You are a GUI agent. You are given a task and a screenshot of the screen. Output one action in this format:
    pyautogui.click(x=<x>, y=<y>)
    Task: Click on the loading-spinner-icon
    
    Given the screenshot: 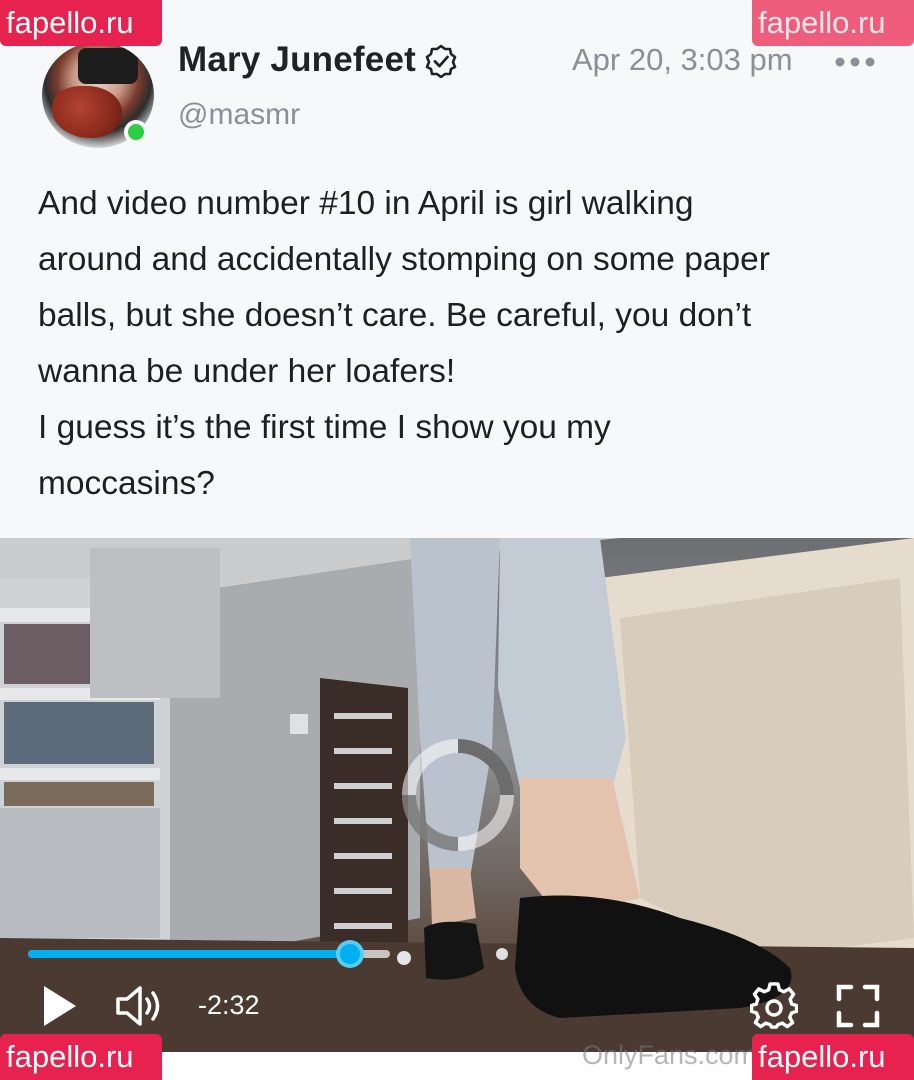 What is the action you would take?
    pyautogui.click(x=458, y=795)
    